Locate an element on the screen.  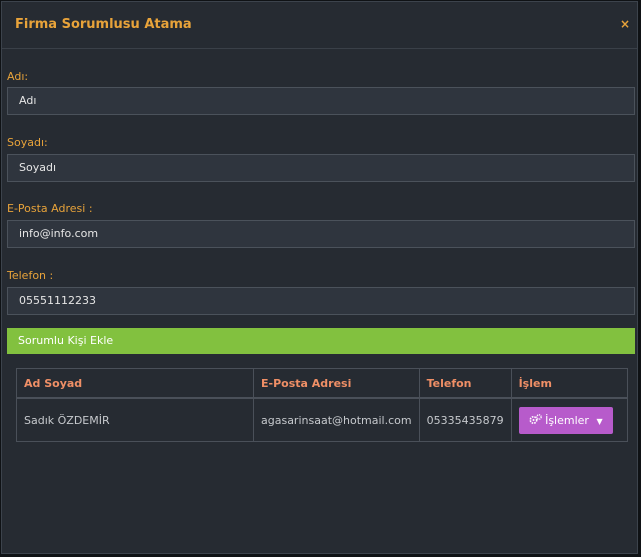
name-field: Adı is located at coordinates (321, 101).